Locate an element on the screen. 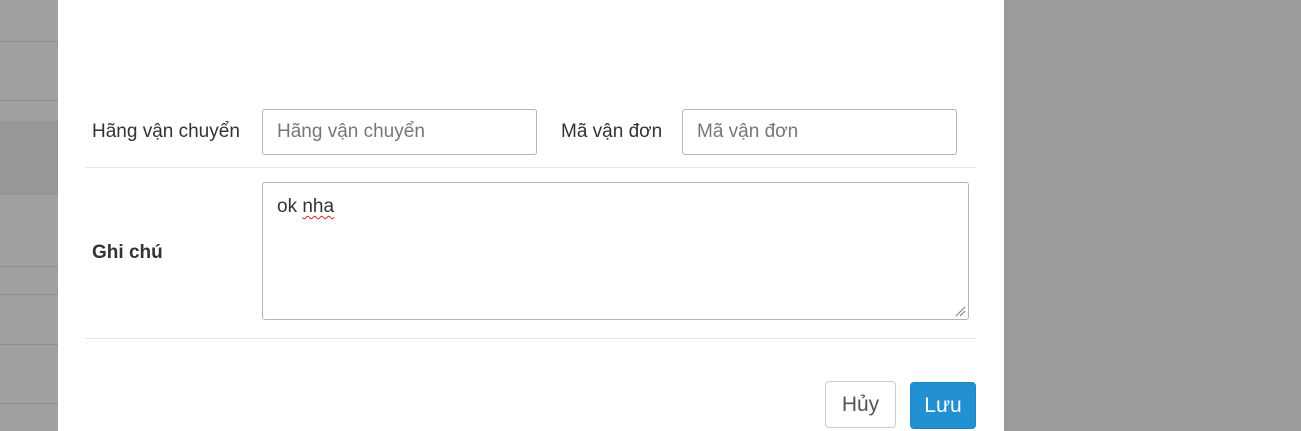 The height and width of the screenshot is (431, 1301). note-text: ok nha is located at coordinates (305, 207).